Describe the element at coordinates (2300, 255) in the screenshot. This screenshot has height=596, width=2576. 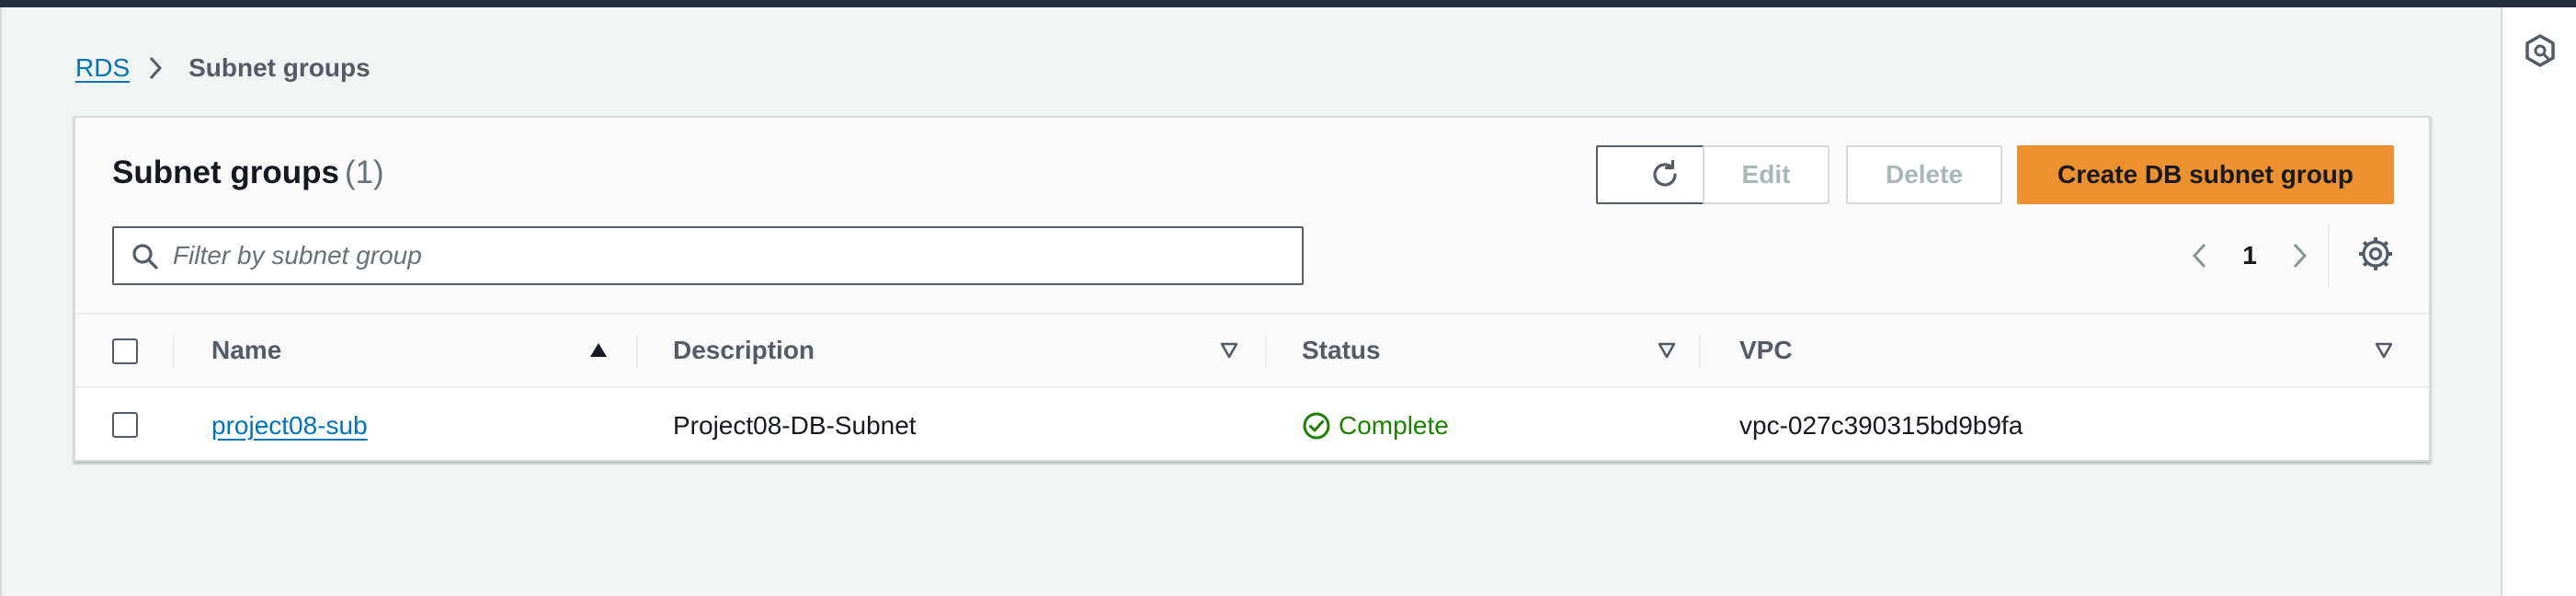
I see `chevron-right-icon` at that location.